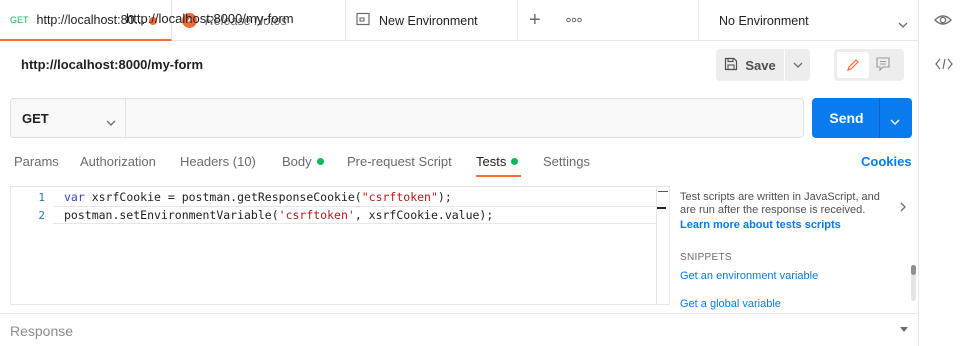  What do you see at coordinates (459, 329) in the screenshot?
I see `response-pane: Response` at bounding box center [459, 329].